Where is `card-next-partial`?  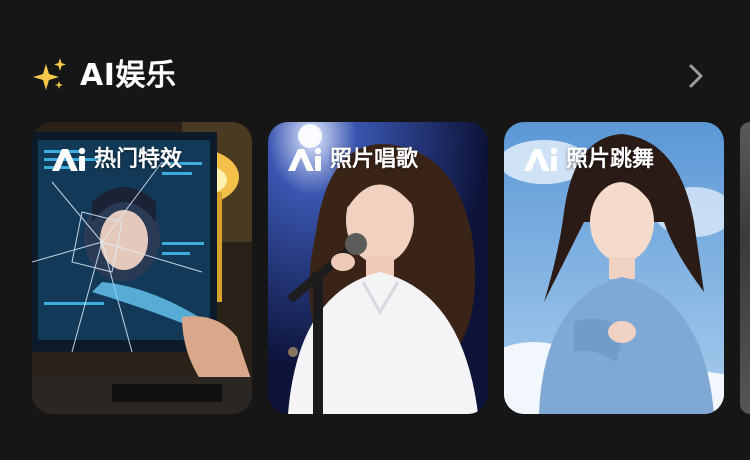
card-next-partial is located at coordinates (745, 268).